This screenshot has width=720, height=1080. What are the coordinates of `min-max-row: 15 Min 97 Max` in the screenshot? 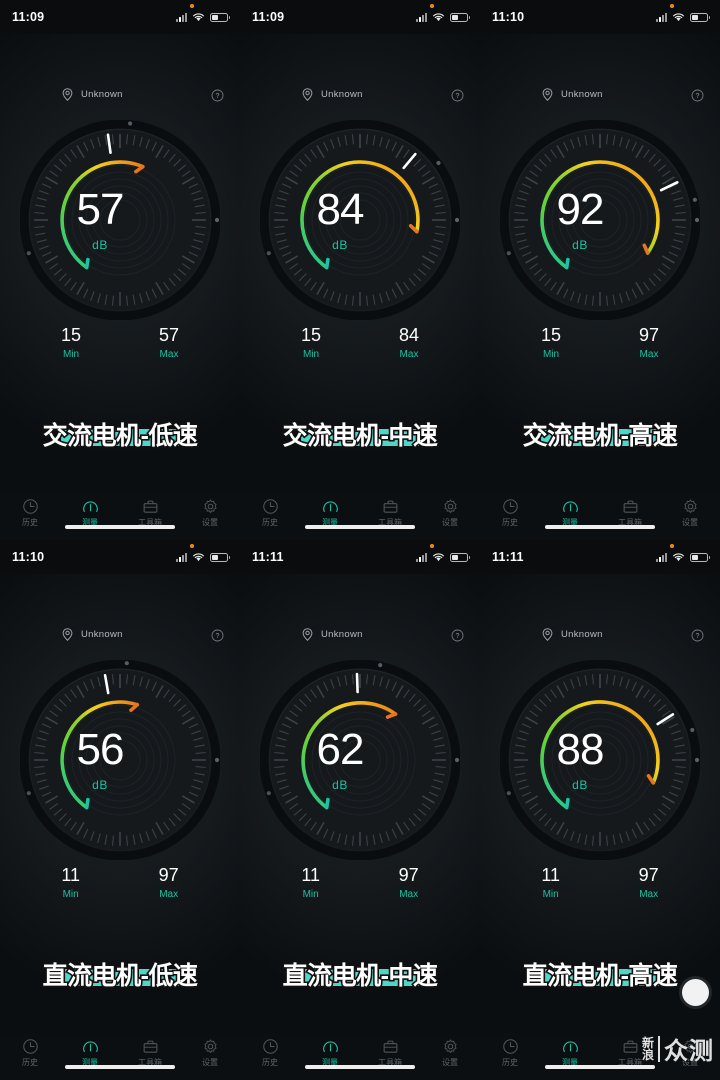 It's located at (600, 342).